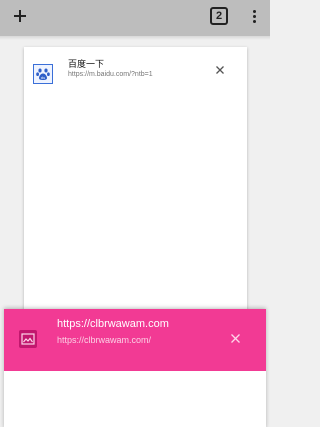 The image size is (320, 427). Describe the element at coordinates (43, 74) in the screenshot. I see `baidu-paw-icon: du` at that location.